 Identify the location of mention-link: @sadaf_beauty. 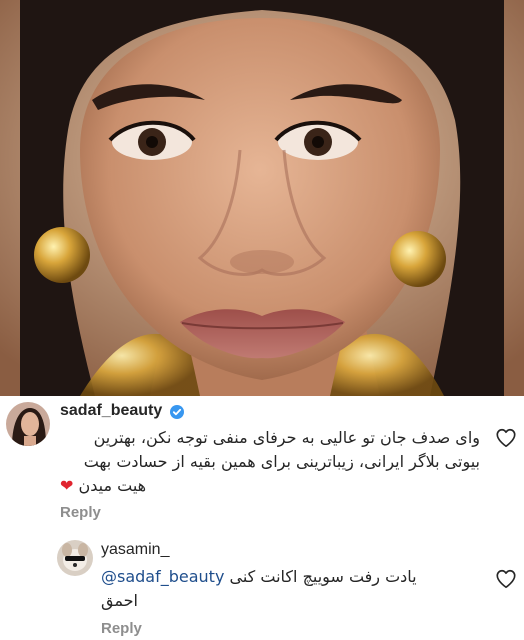
(162, 576).